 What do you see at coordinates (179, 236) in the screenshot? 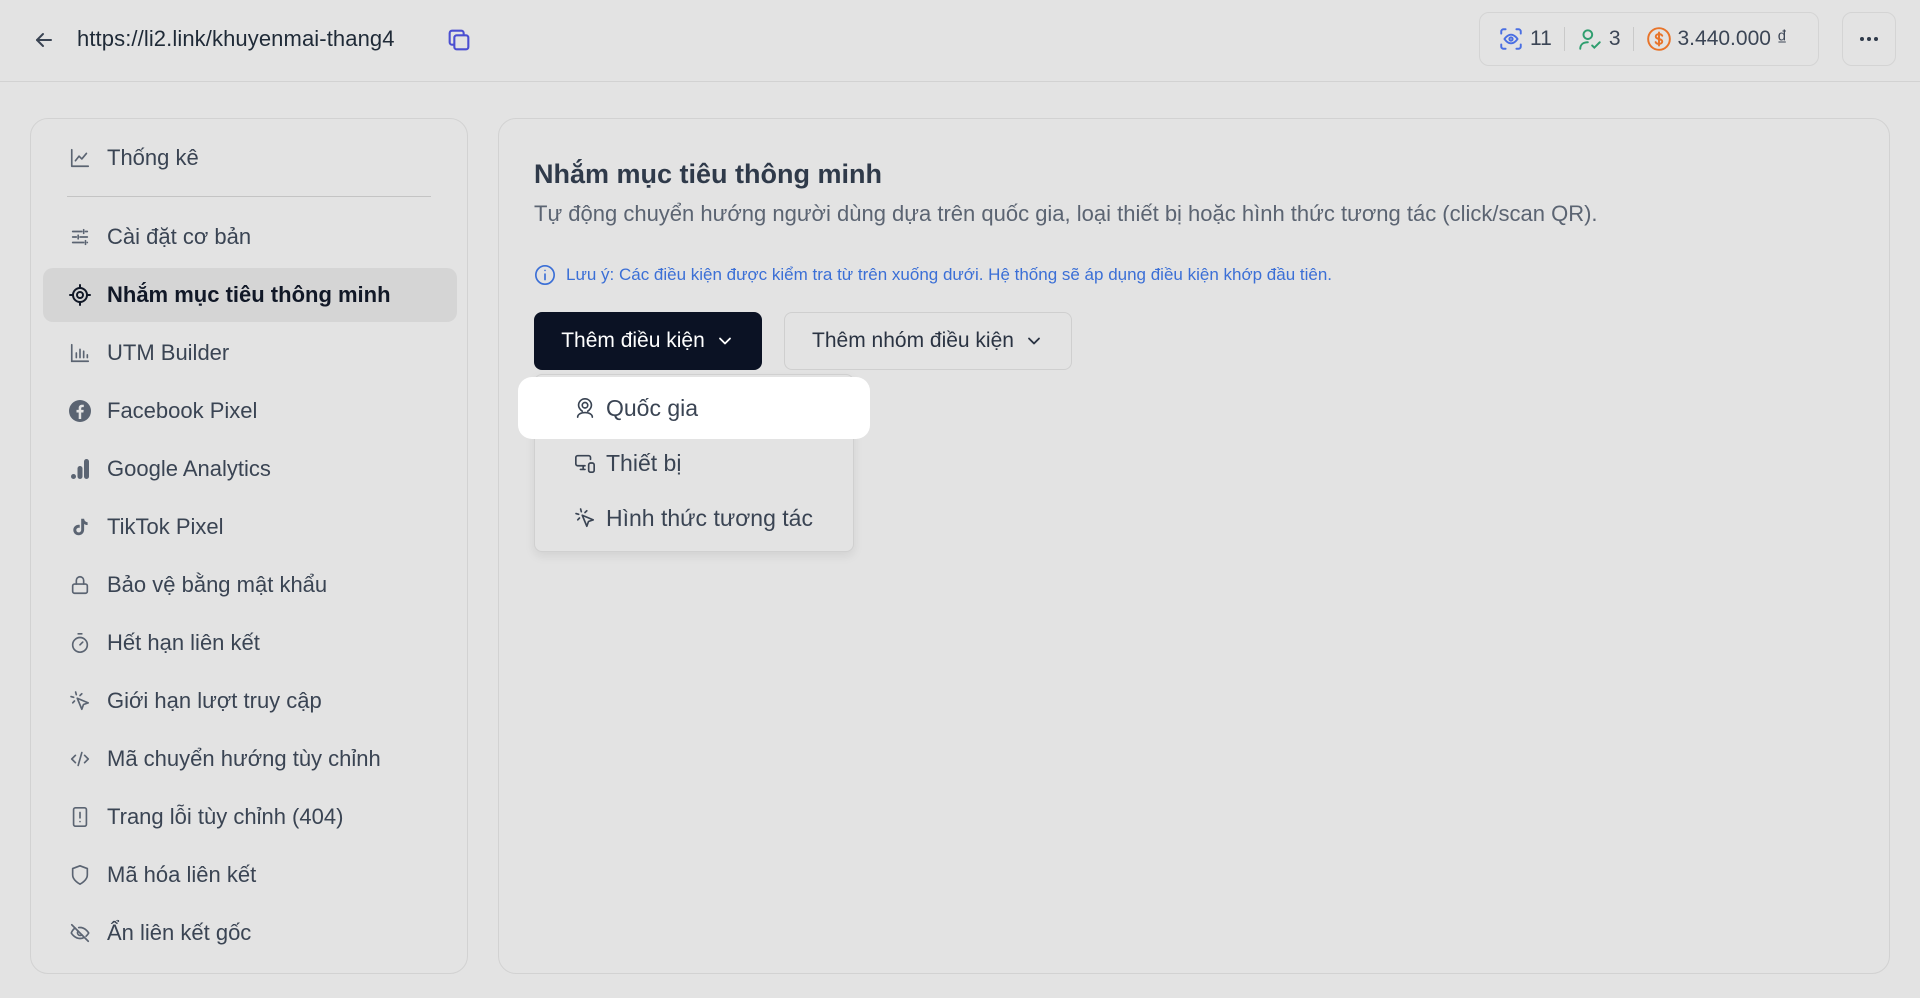
I see `sidebar-item-label: Cài đặt cơ bản` at bounding box center [179, 236].